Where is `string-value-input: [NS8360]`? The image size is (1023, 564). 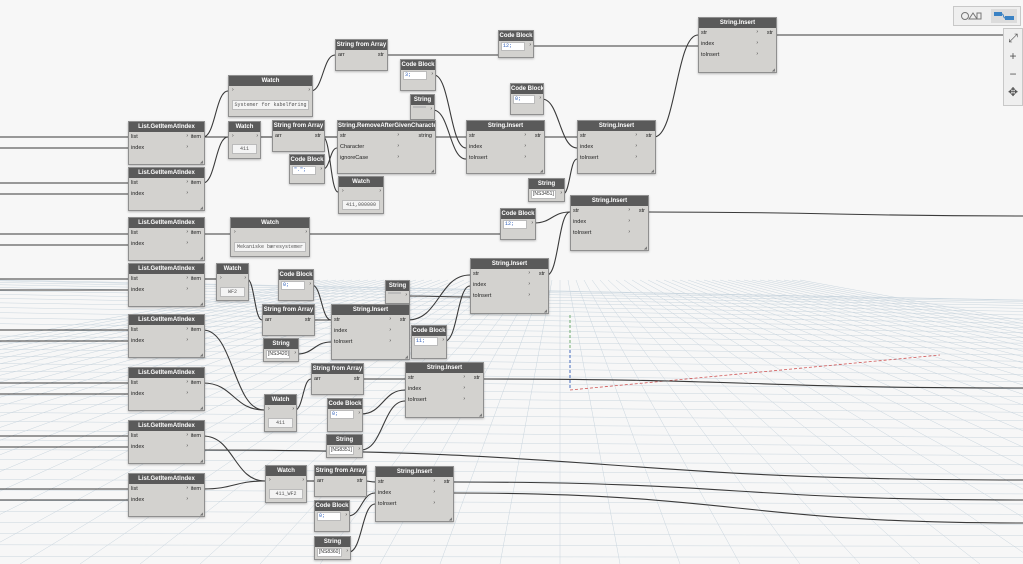
string-value-input: [NS8360] is located at coordinates (329, 552).